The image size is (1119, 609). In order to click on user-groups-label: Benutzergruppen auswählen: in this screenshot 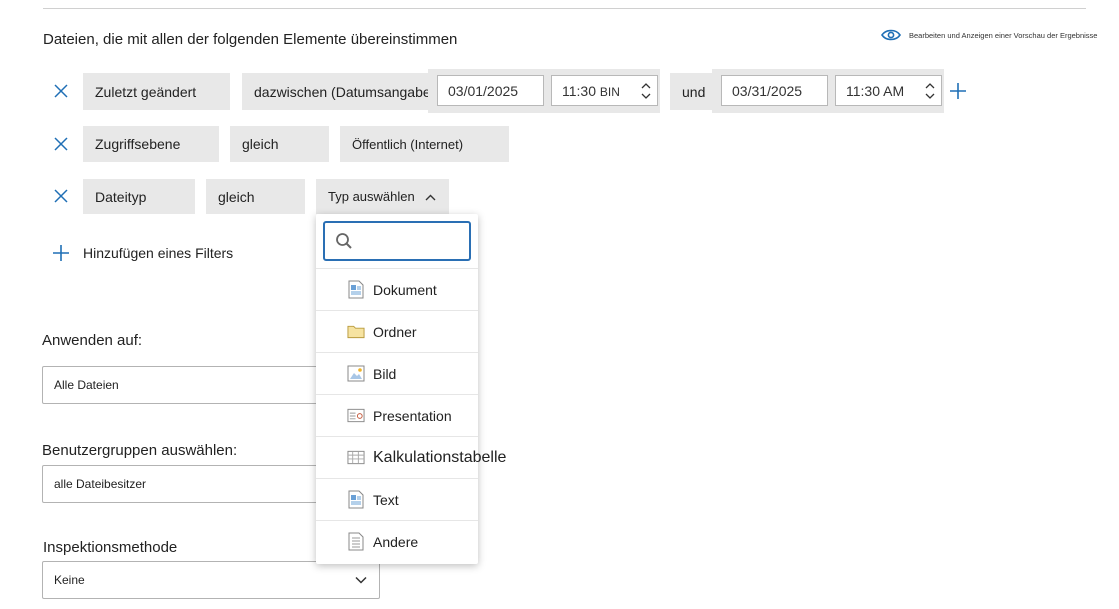, I will do `click(140, 450)`.